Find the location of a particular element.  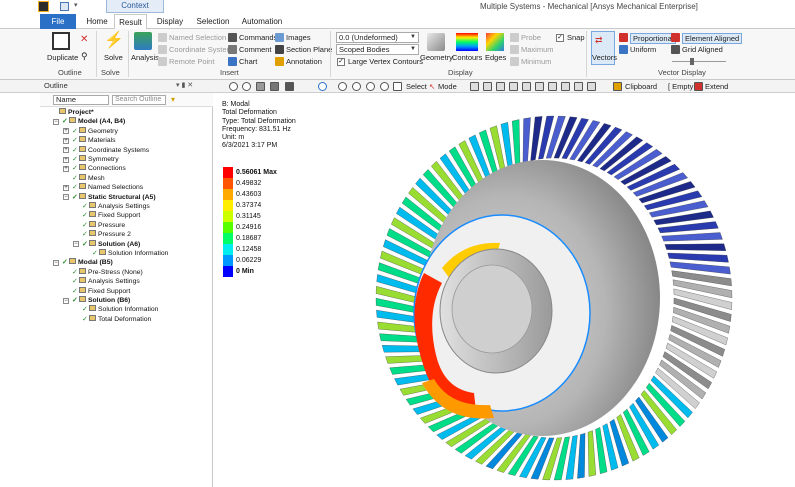

save-icon is located at coordinates (64, 6).